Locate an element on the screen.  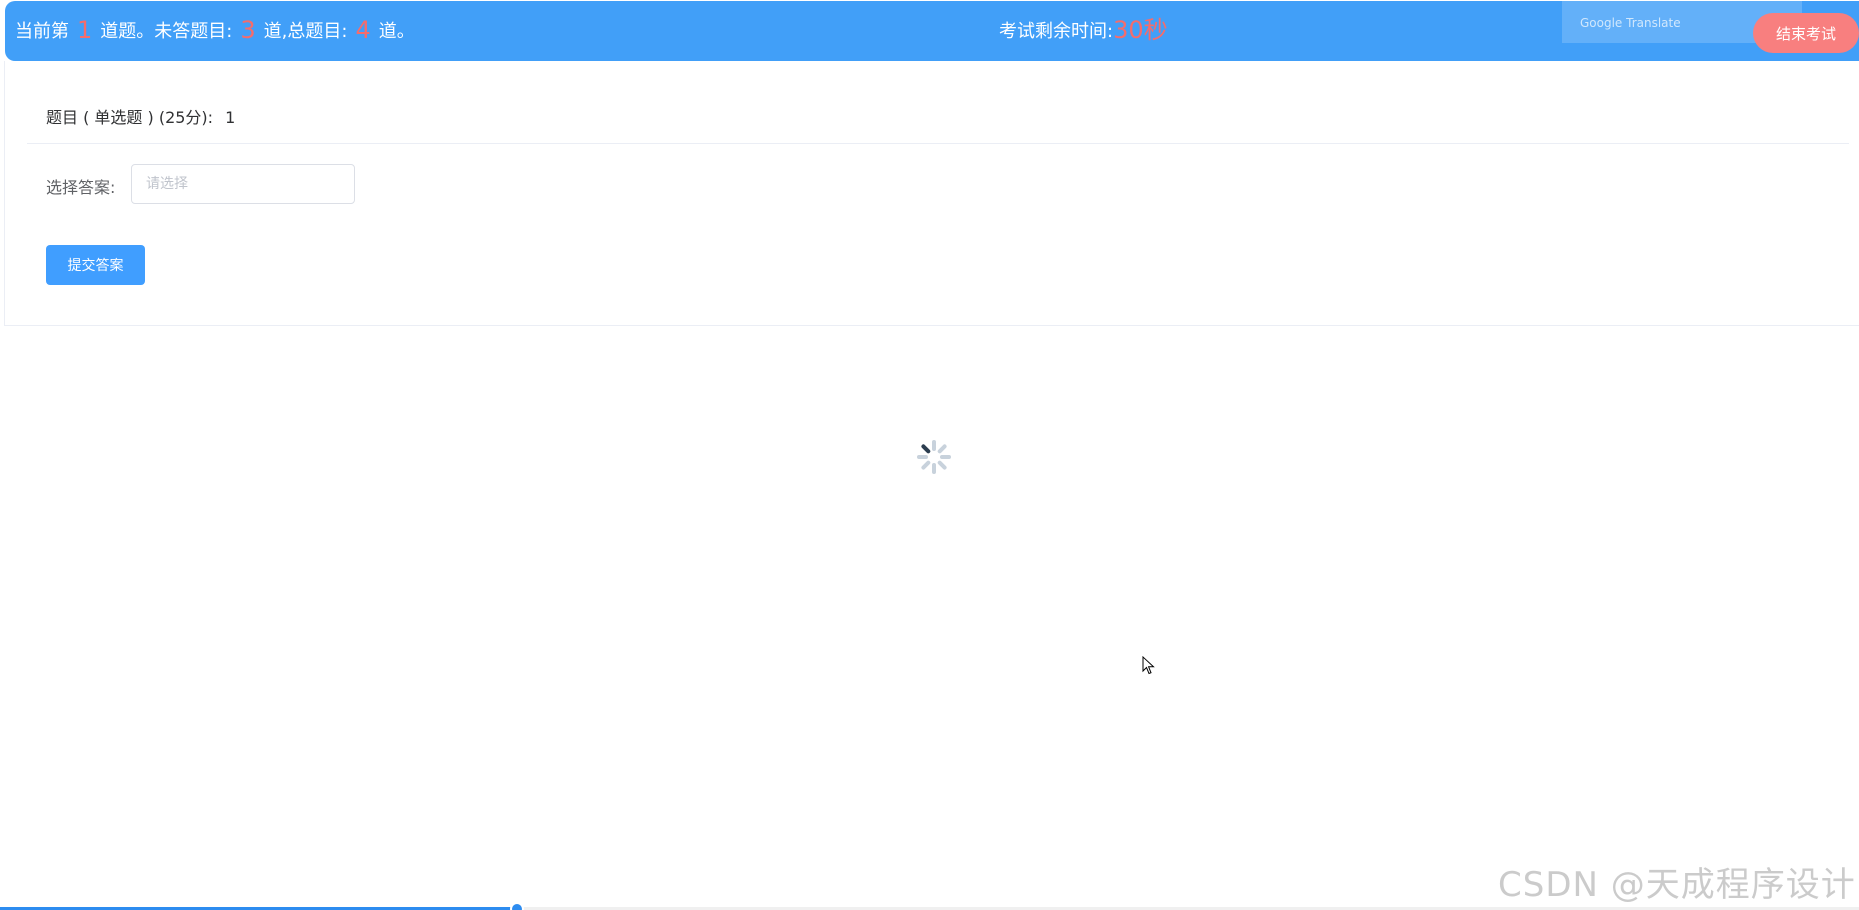
answer-label: 选择答案: is located at coordinates (81, 187).